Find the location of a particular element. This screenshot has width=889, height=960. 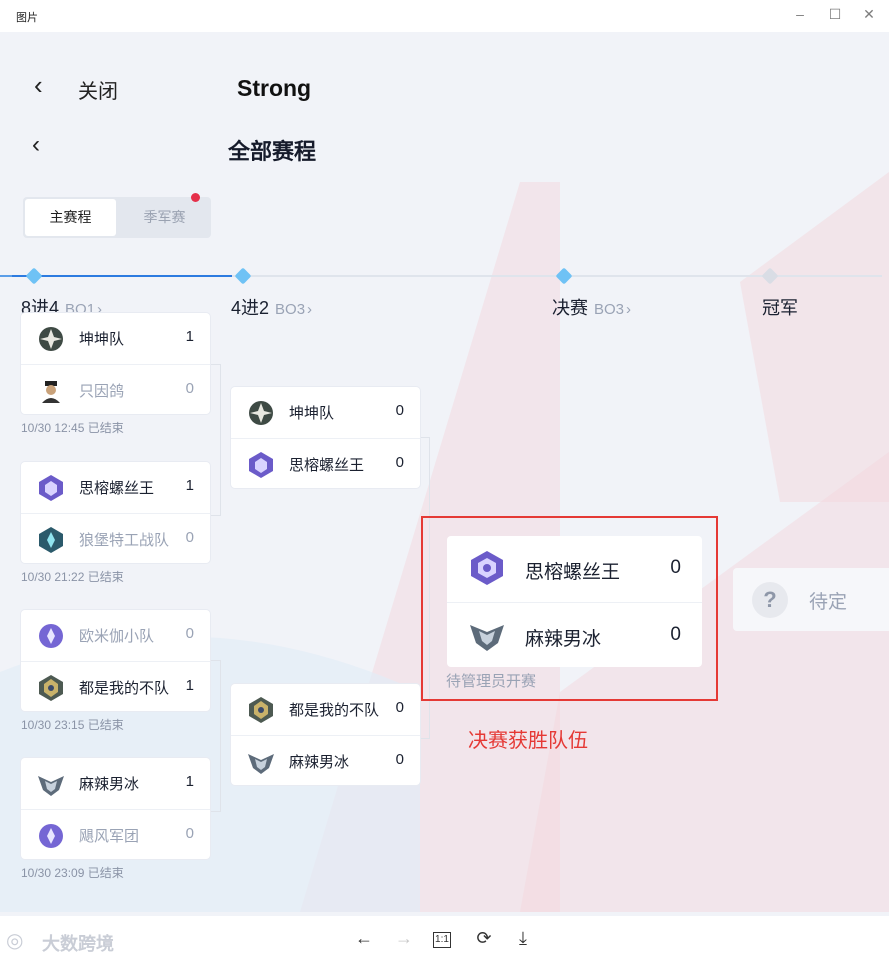

stage-name: 冠军 is located at coordinates (780, 308).